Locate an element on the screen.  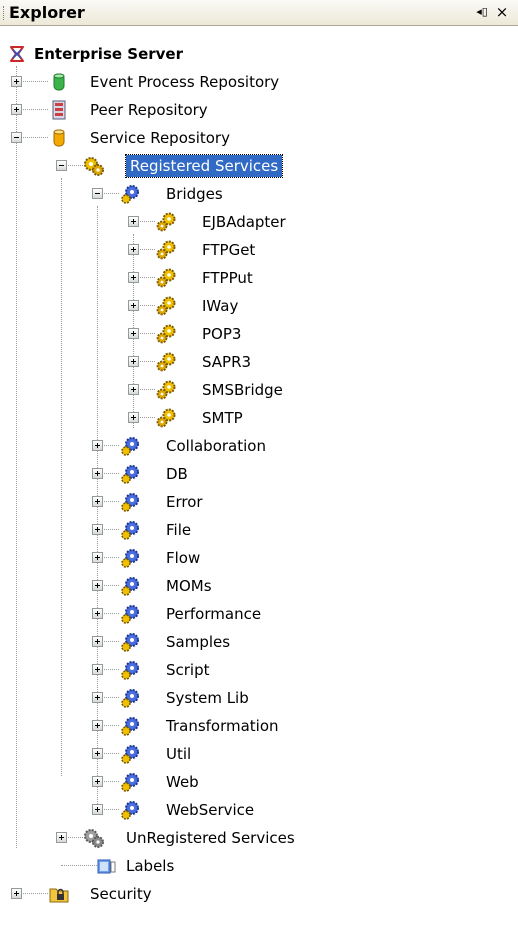
tree-label: WebService is located at coordinates (210, 810).